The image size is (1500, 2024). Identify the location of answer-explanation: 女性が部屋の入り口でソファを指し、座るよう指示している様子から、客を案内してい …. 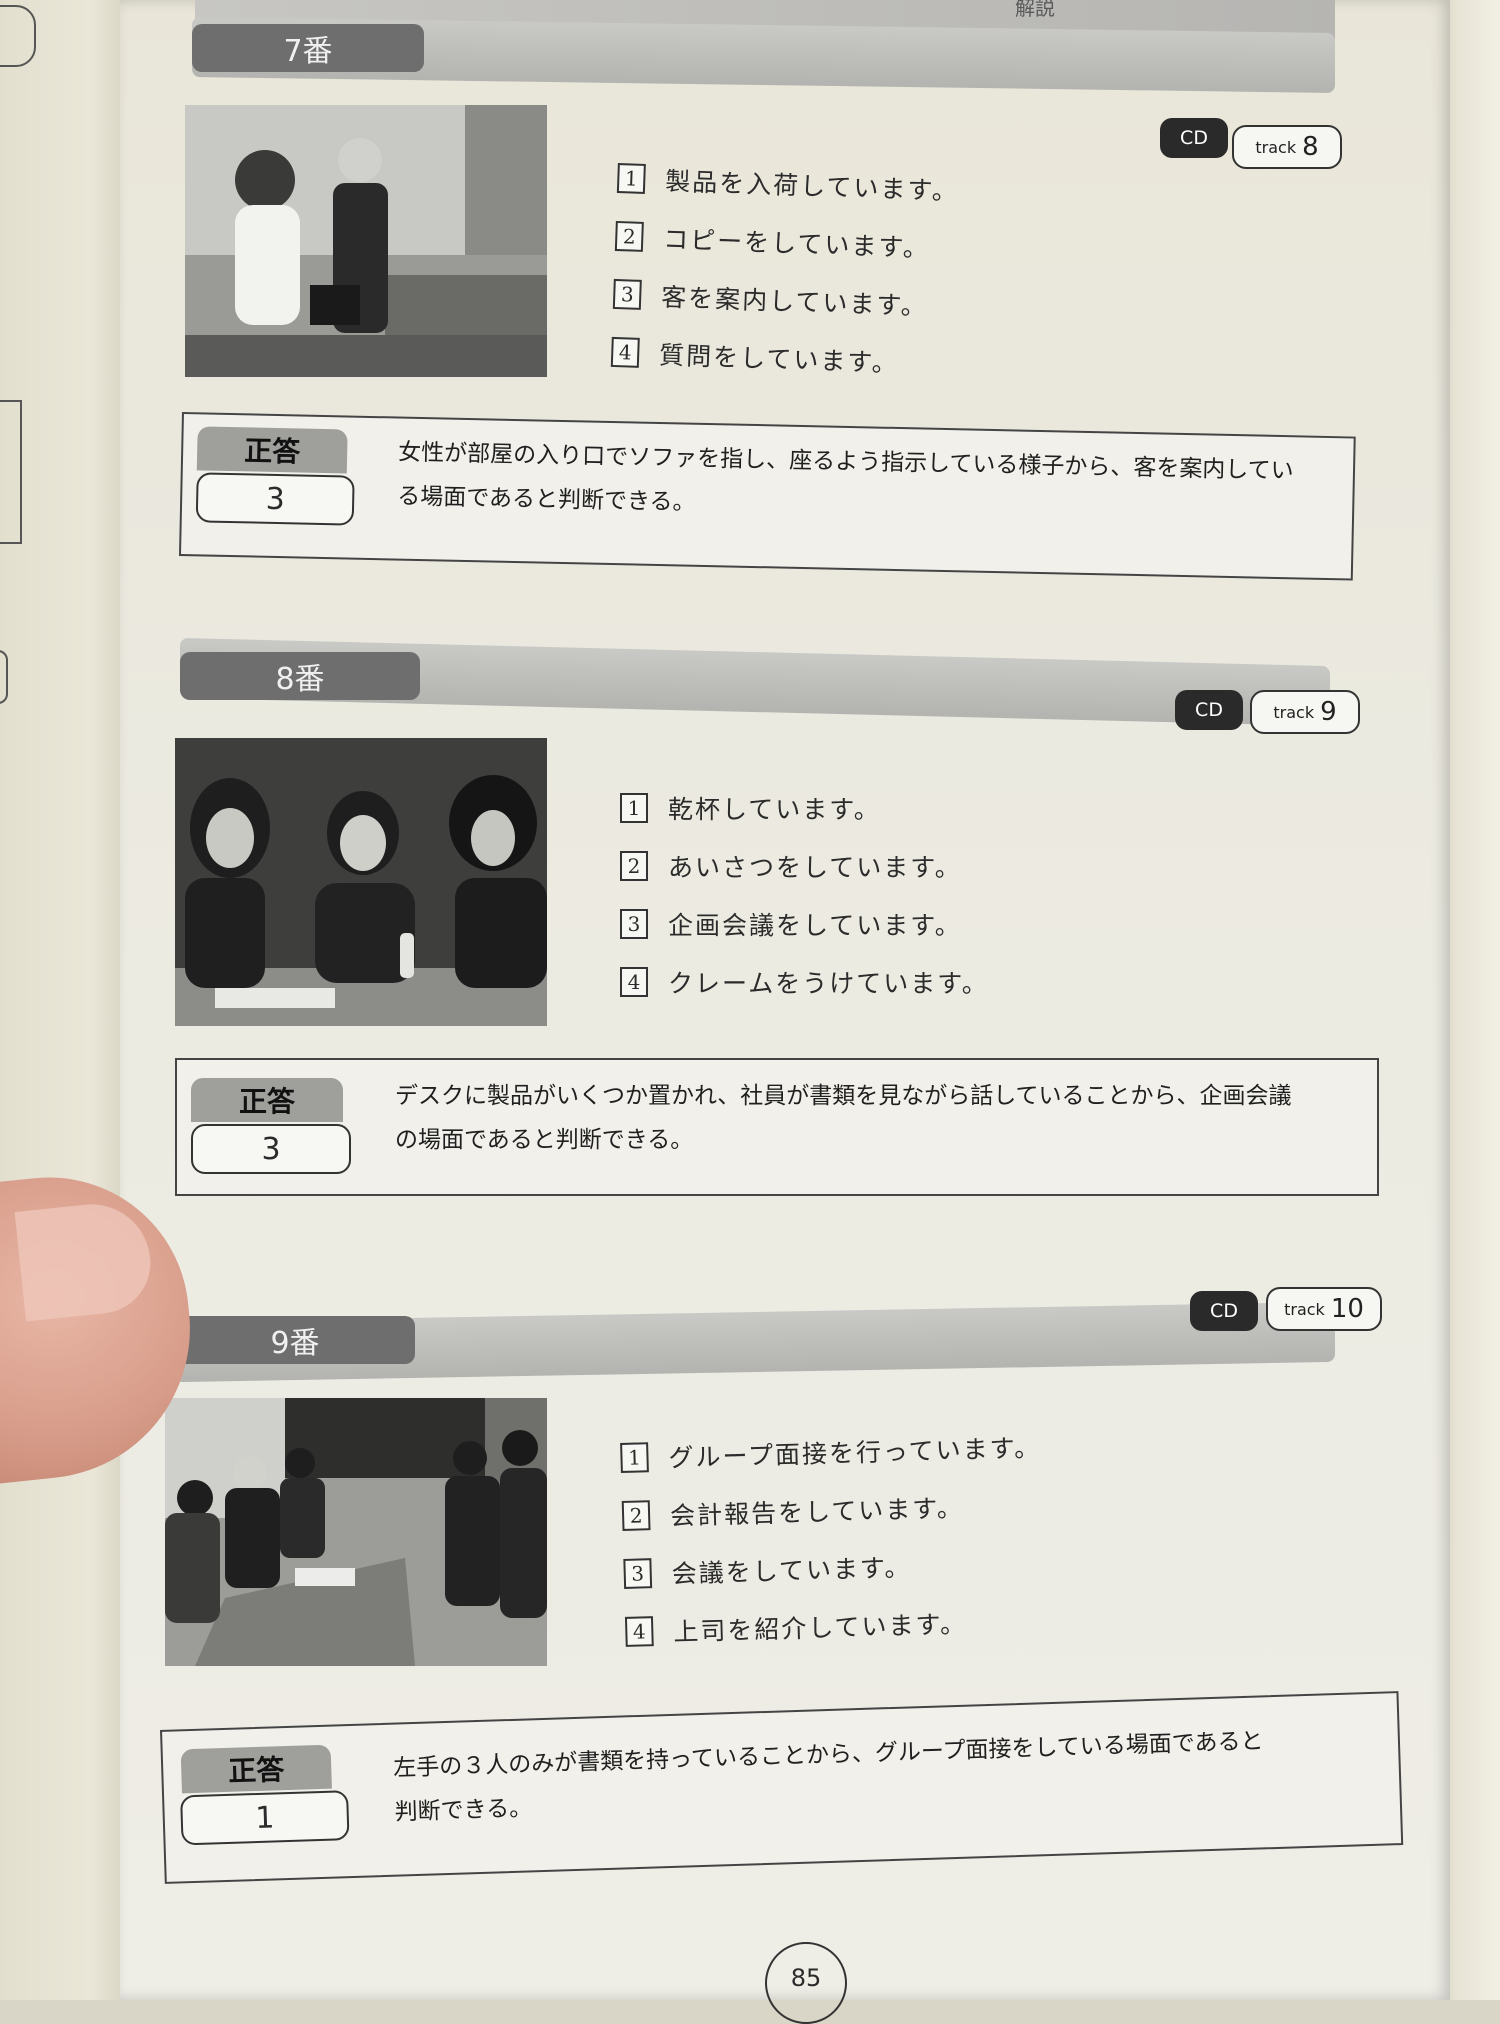
(870, 485).